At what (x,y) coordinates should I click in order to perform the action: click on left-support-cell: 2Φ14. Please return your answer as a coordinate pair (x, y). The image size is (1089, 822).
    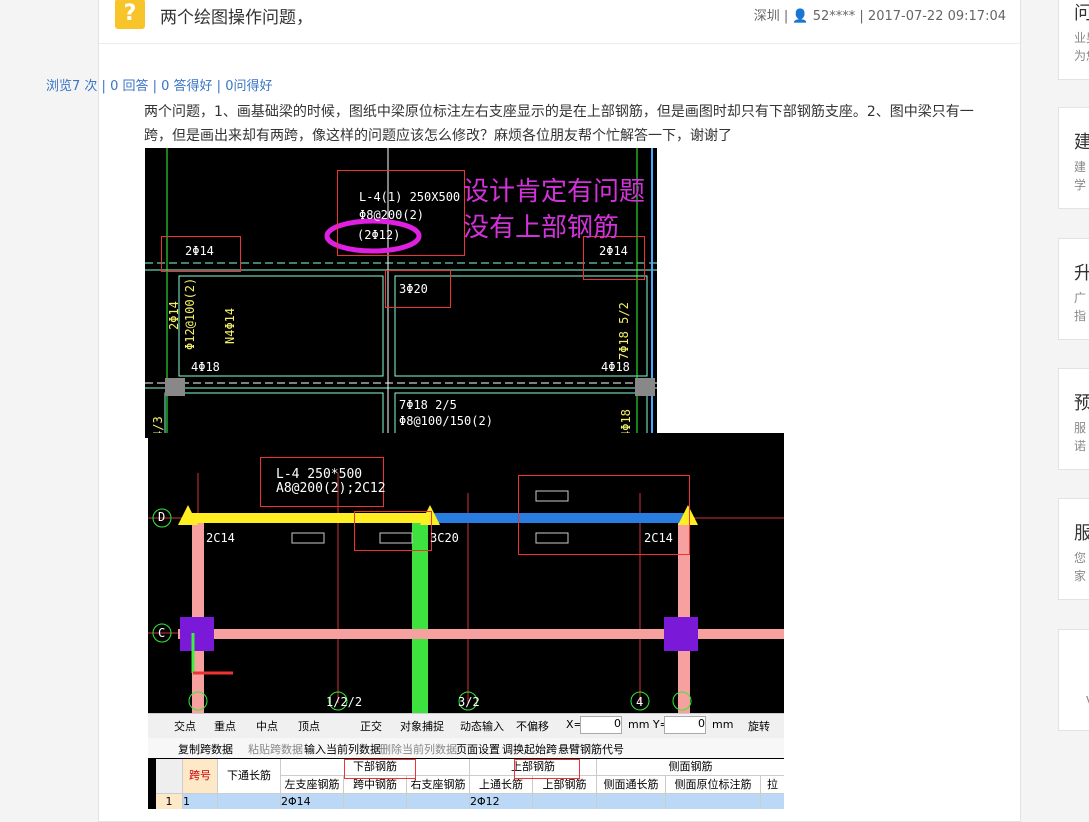
    Looking at the image, I should click on (312, 801).